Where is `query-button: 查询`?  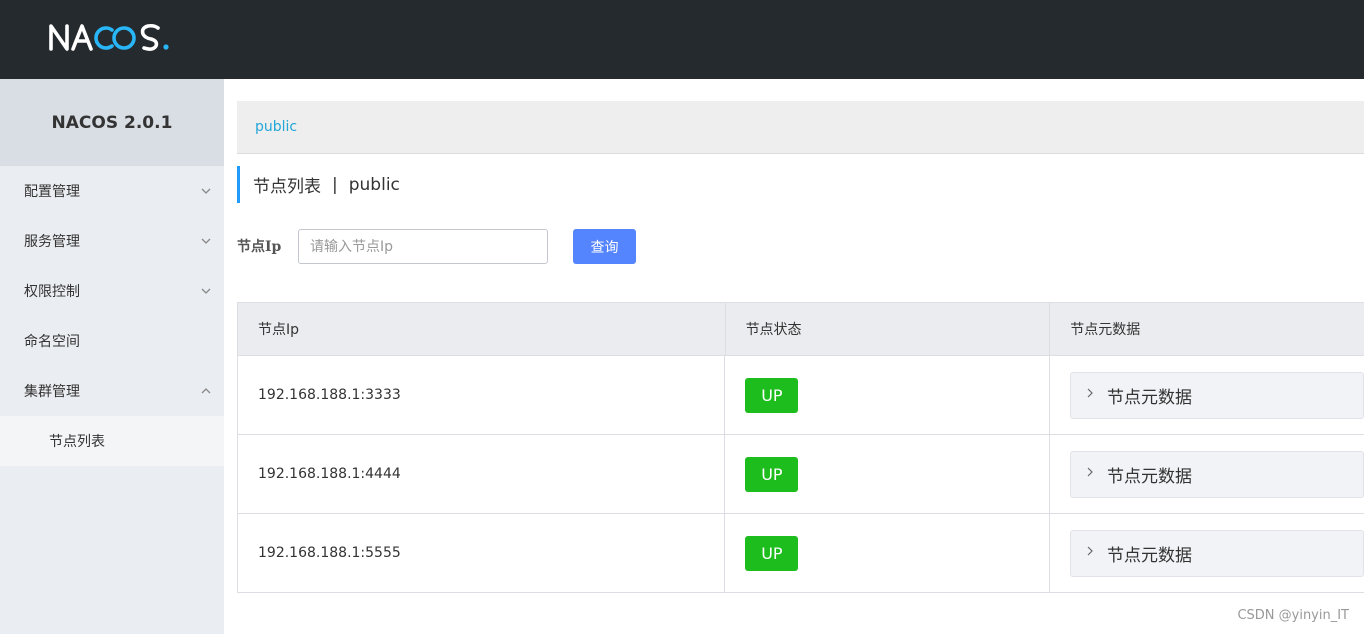 query-button: 查询 is located at coordinates (604, 246).